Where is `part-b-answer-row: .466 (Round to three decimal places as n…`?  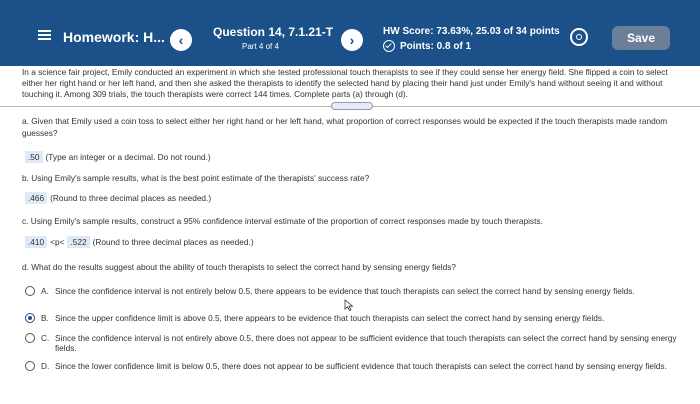 part-b-answer-row: .466 (Round to three decimal places as n… is located at coordinates (118, 198).